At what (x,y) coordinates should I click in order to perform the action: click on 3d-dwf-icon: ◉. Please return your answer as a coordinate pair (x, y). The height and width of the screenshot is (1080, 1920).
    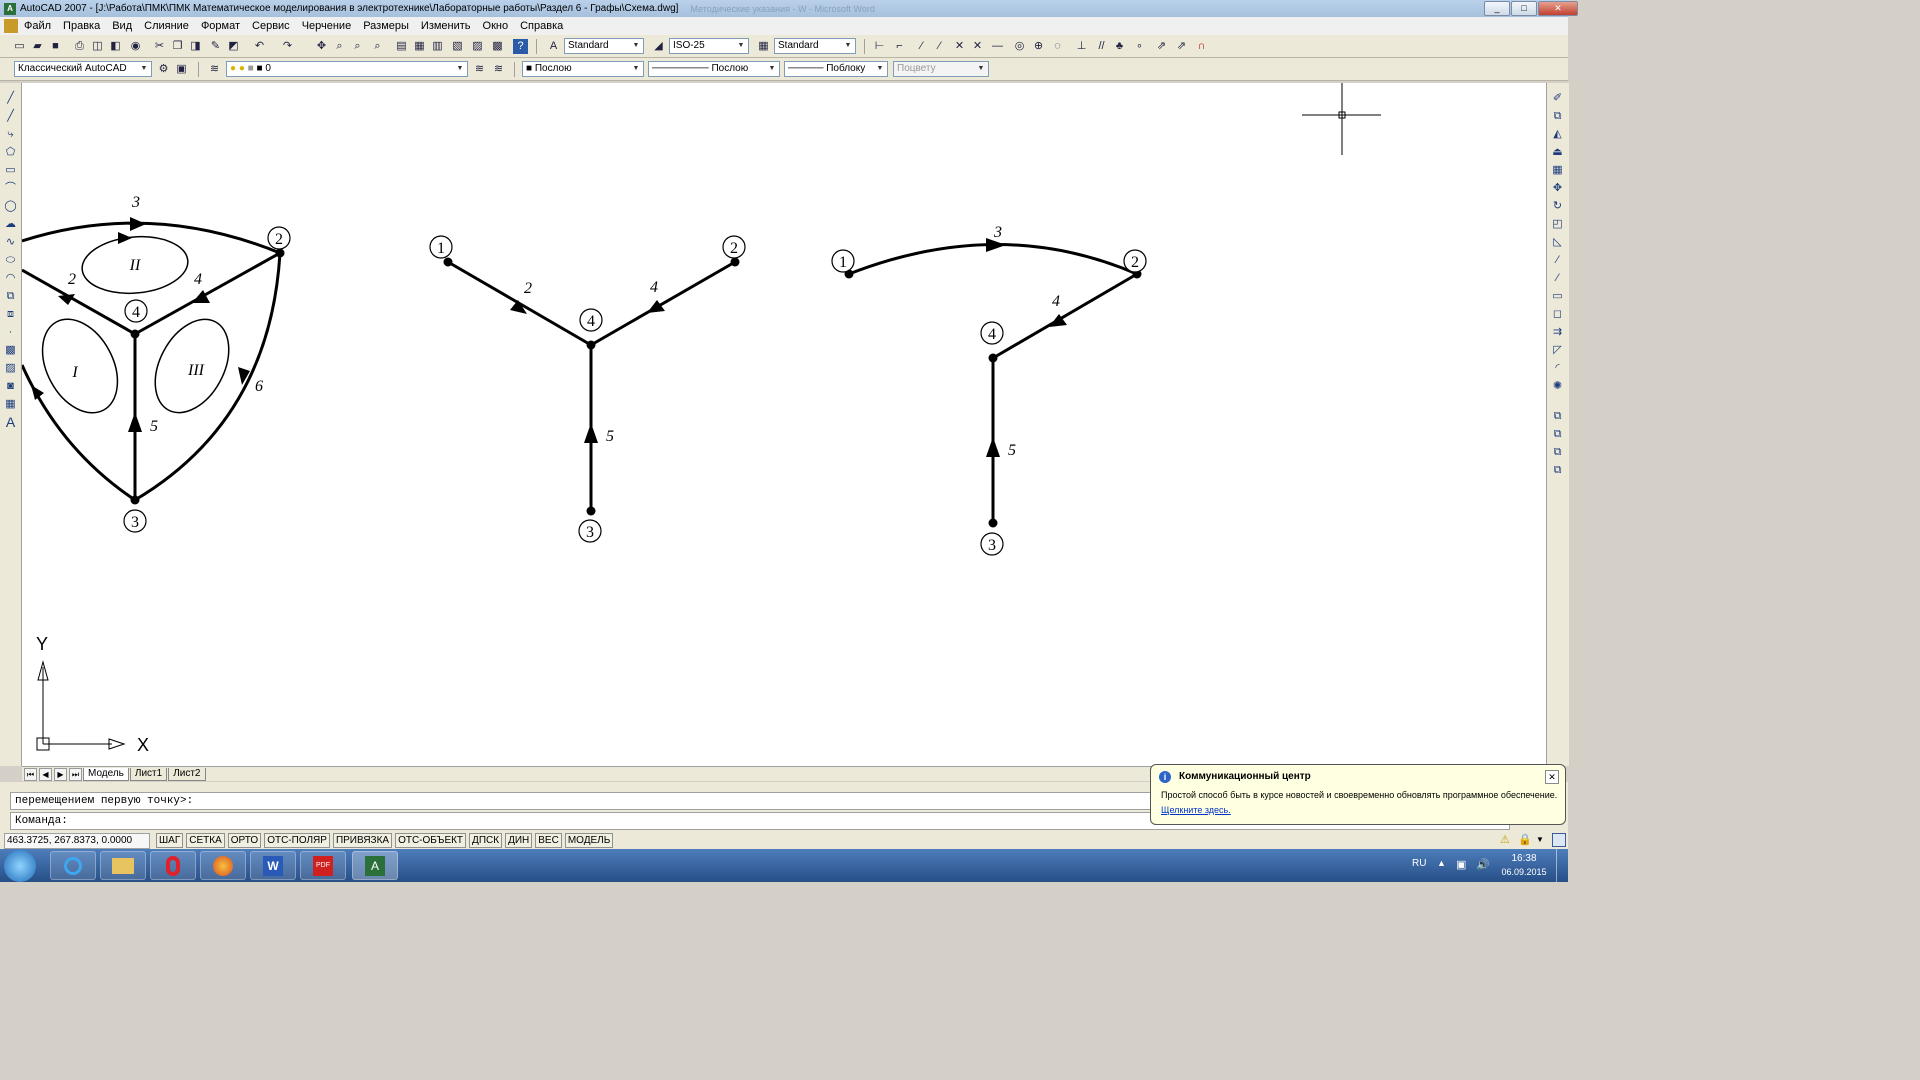
    Looking at the image, I should click on (135, 46).